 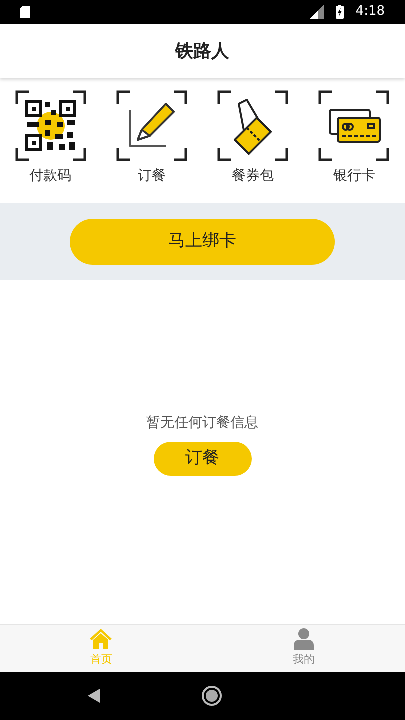 What do you see at coordinates (212, 696) in the screenshot?
I see `home-button` at bounding box center [212, 696].